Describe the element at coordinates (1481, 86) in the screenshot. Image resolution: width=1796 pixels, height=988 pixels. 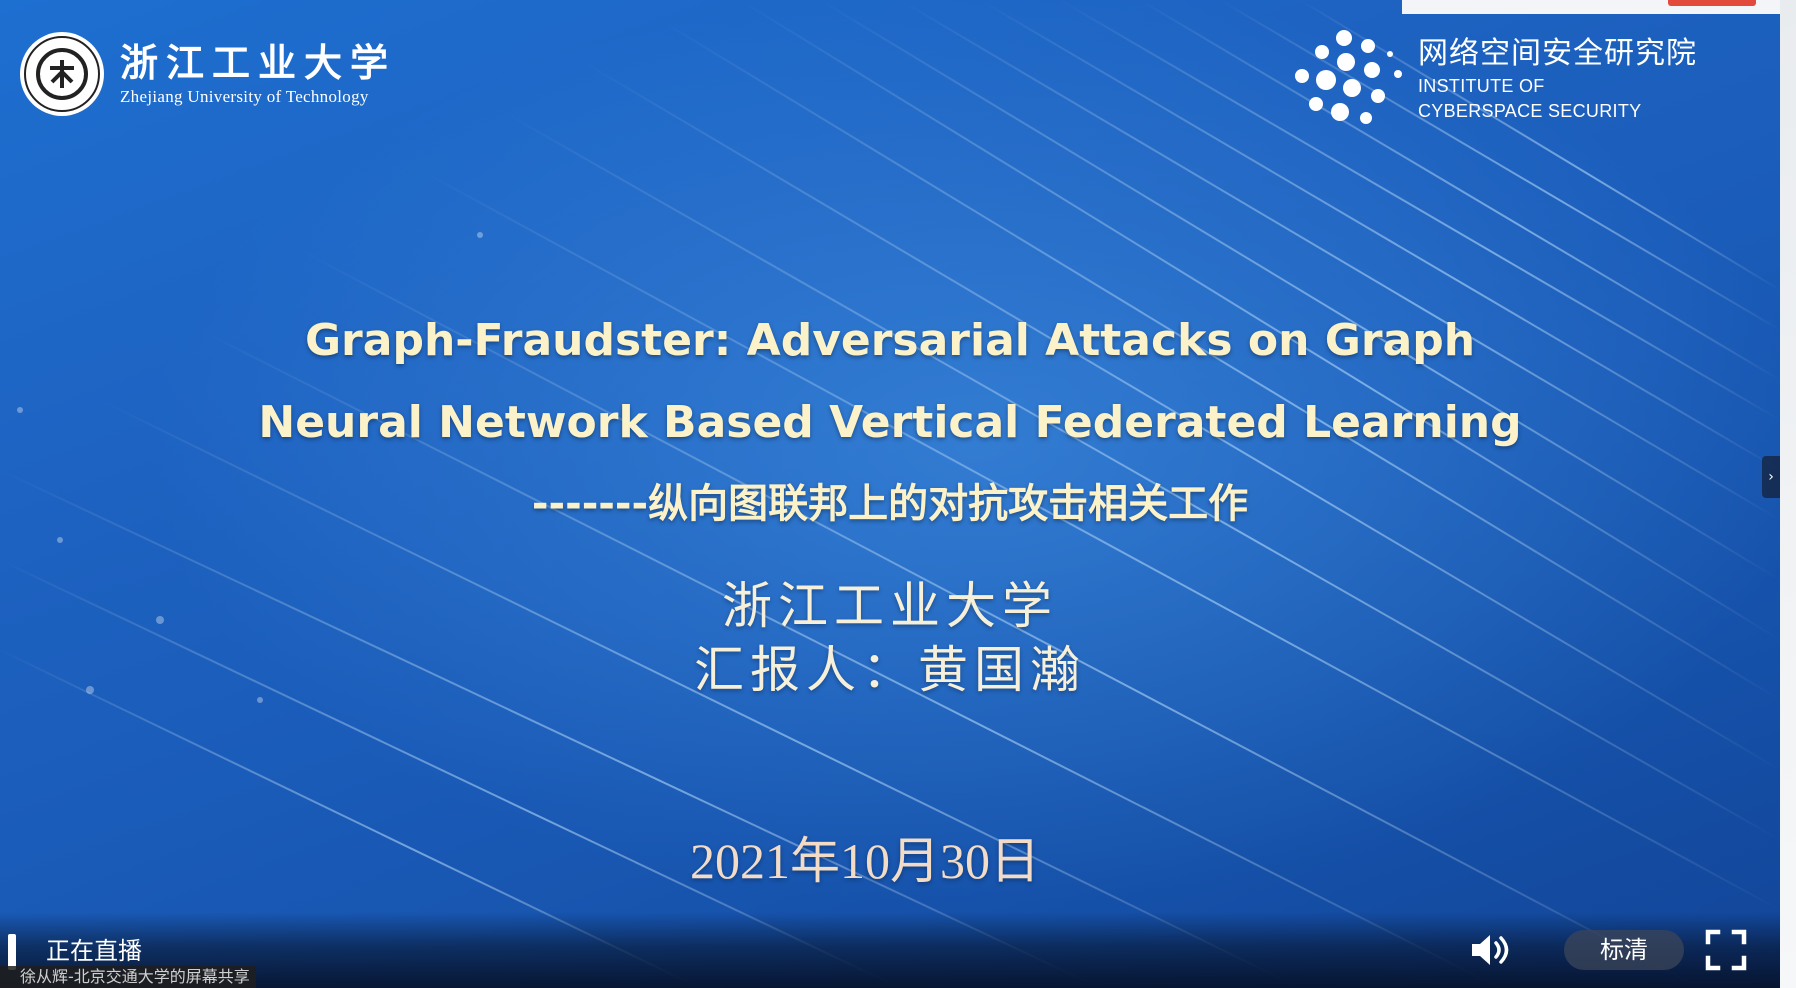
I see `institute-name-en-line1: INSTITUTE OF` at that location.